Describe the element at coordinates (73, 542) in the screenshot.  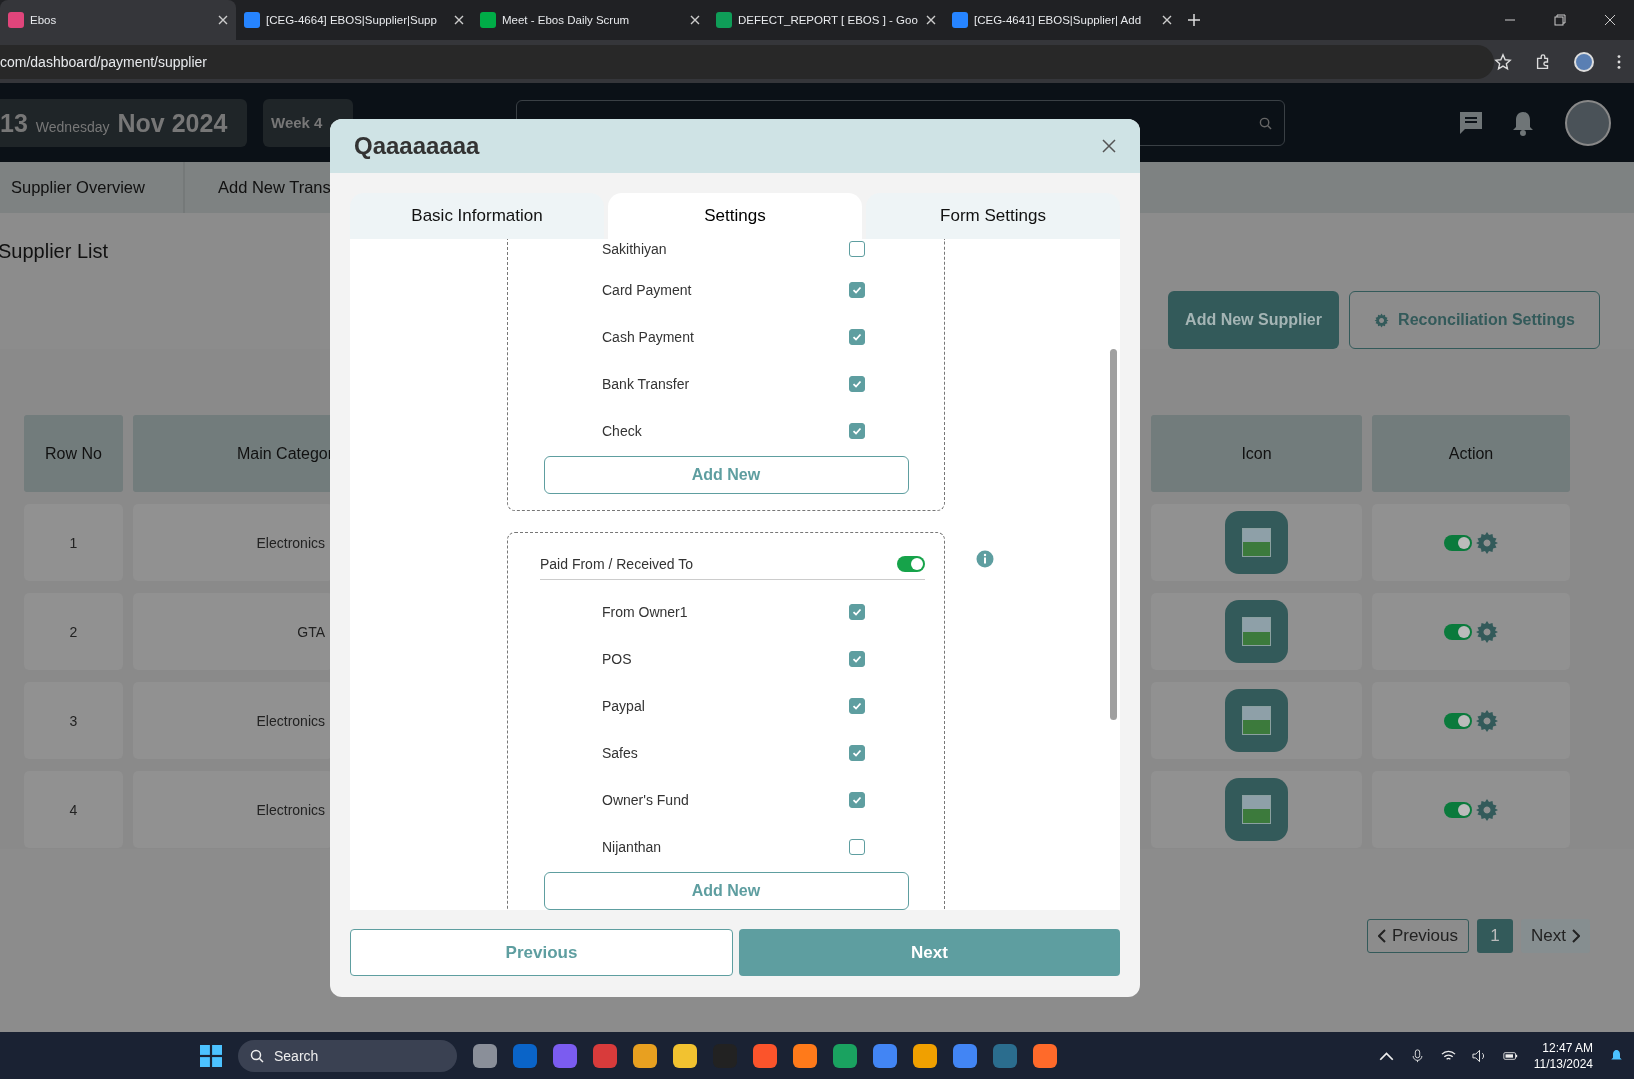
I see `table-cell: 1` at that location.